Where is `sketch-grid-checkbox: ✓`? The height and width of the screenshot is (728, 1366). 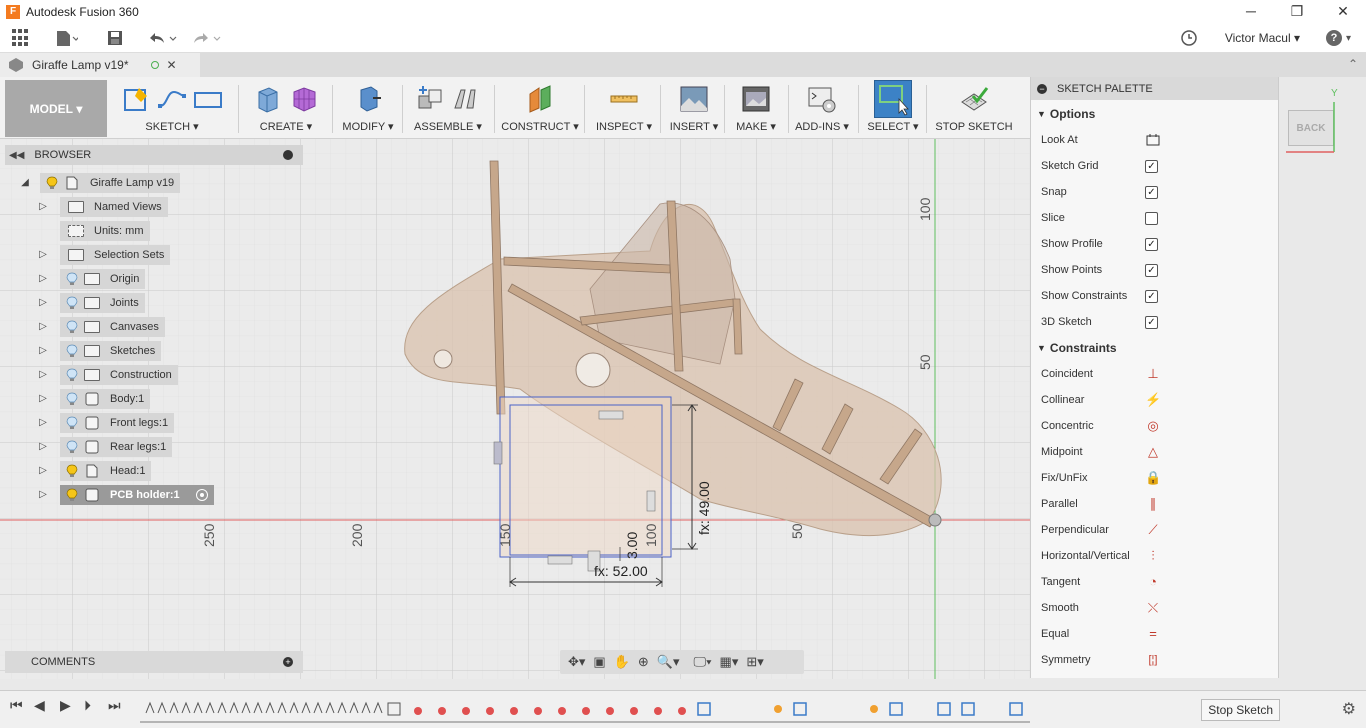
sketch-grid-checkbox: ✓ is located at coordinates (1151, 166).